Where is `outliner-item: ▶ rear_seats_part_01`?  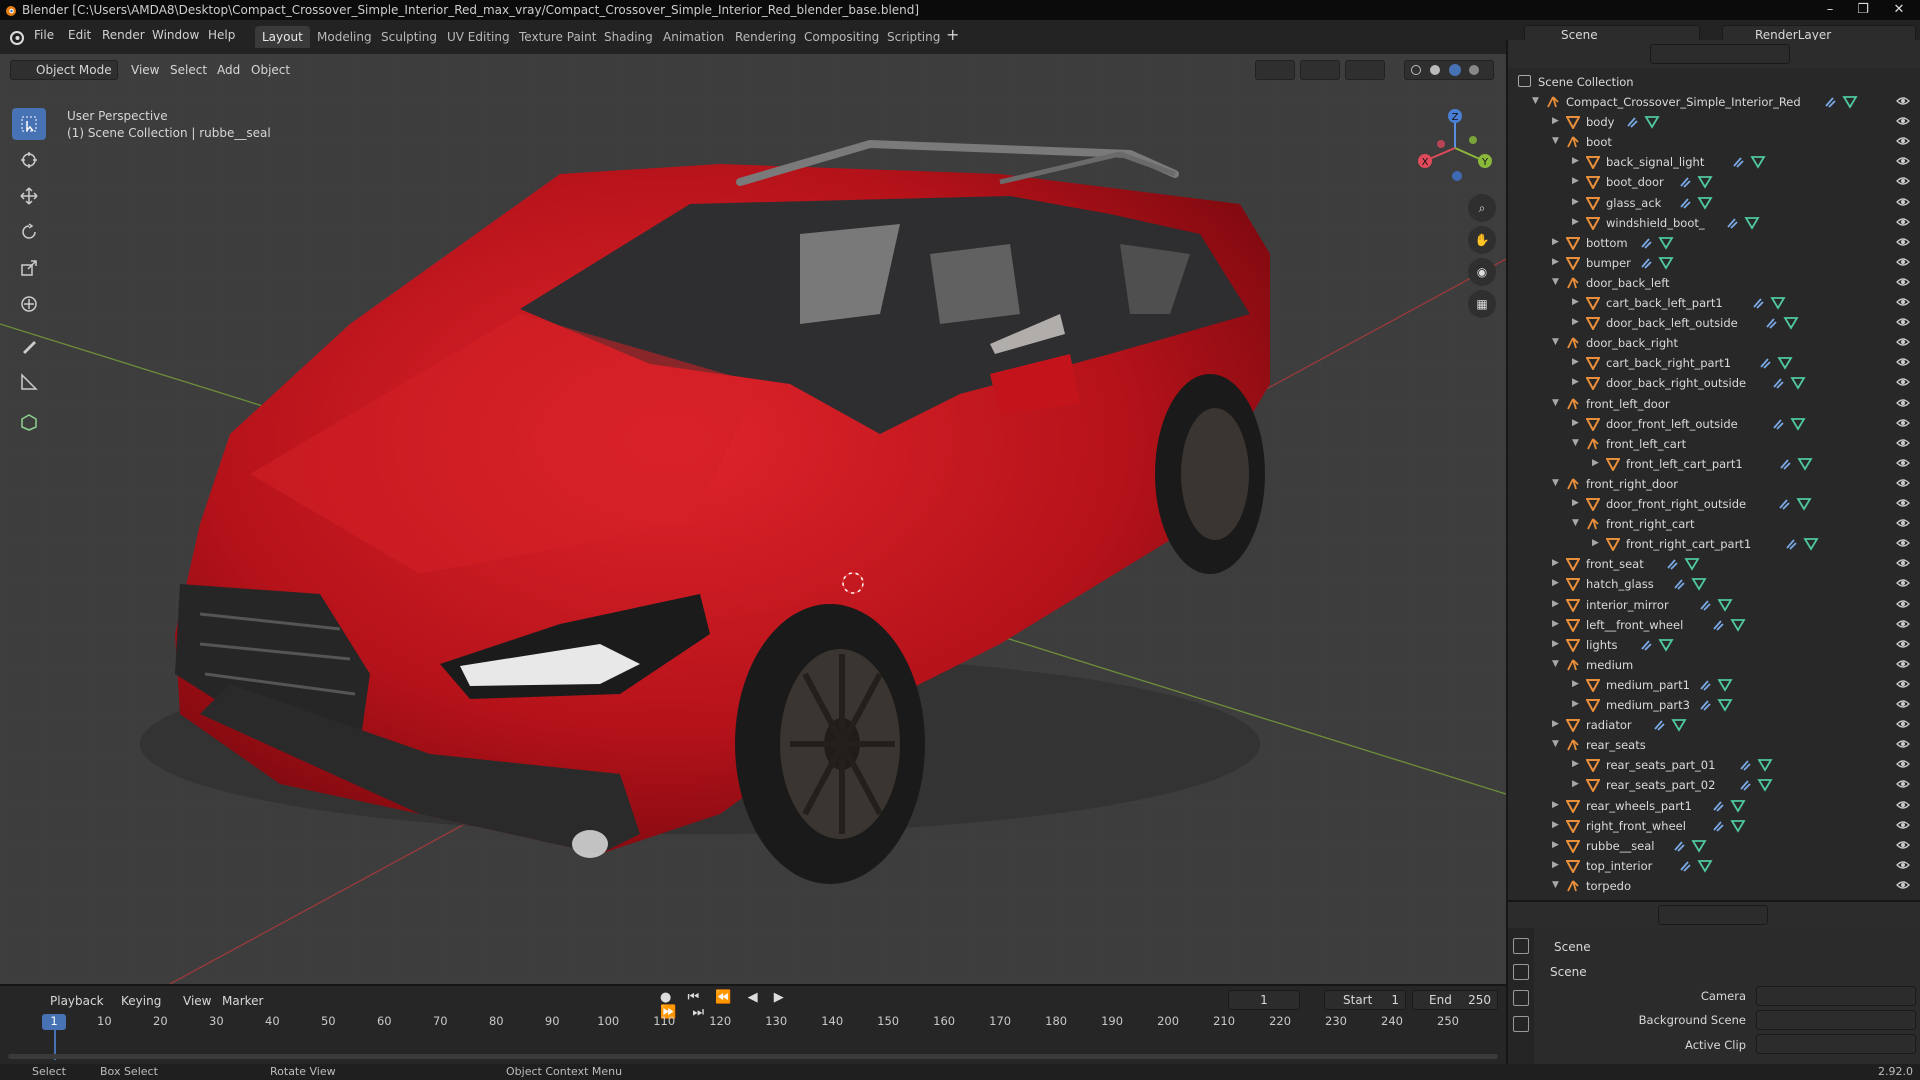 outliner-item: ▶ rear_seats_part_01 is located at coordinates (1713, 765).